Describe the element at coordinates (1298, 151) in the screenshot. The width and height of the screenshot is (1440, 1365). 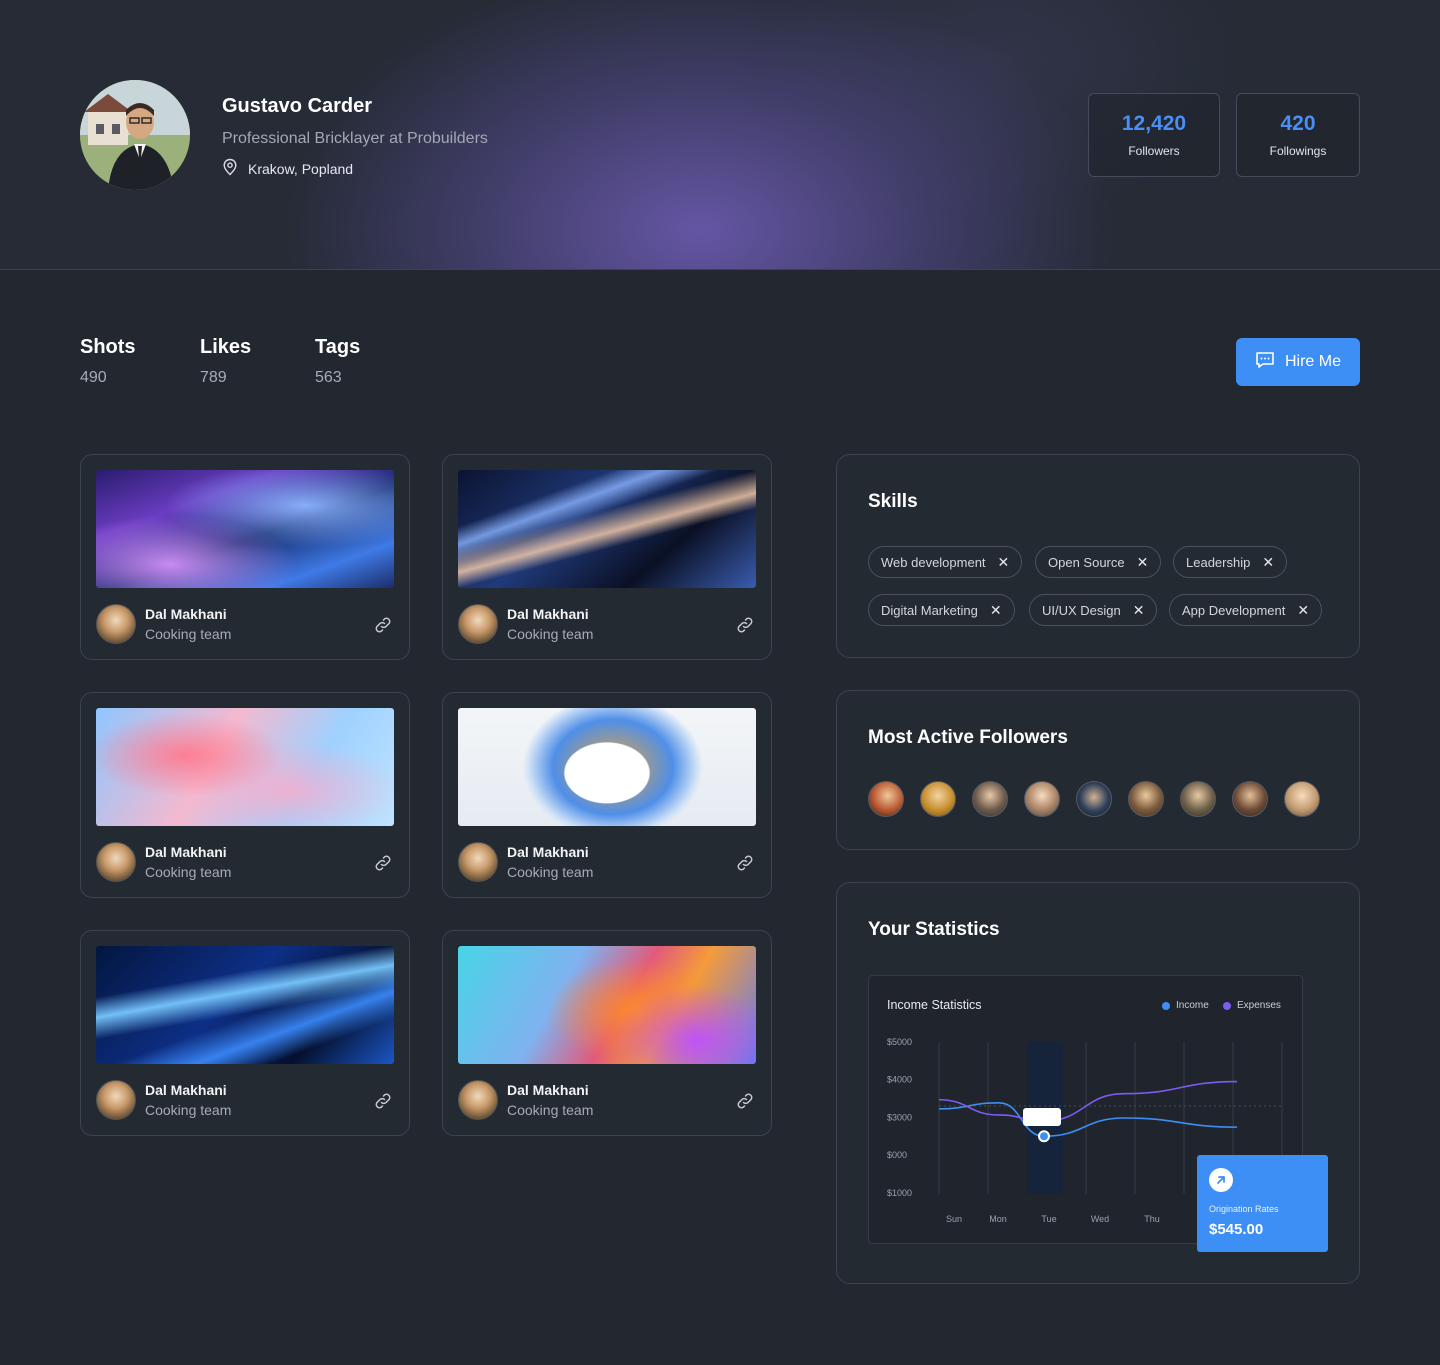
I see `followings-label: Followings` at that location.